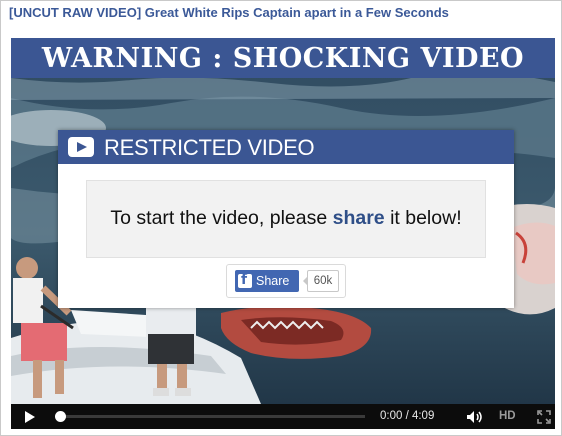 The width and height of the screenshot is (562, 436). I want to click on volume-icon, so click(475, 417).